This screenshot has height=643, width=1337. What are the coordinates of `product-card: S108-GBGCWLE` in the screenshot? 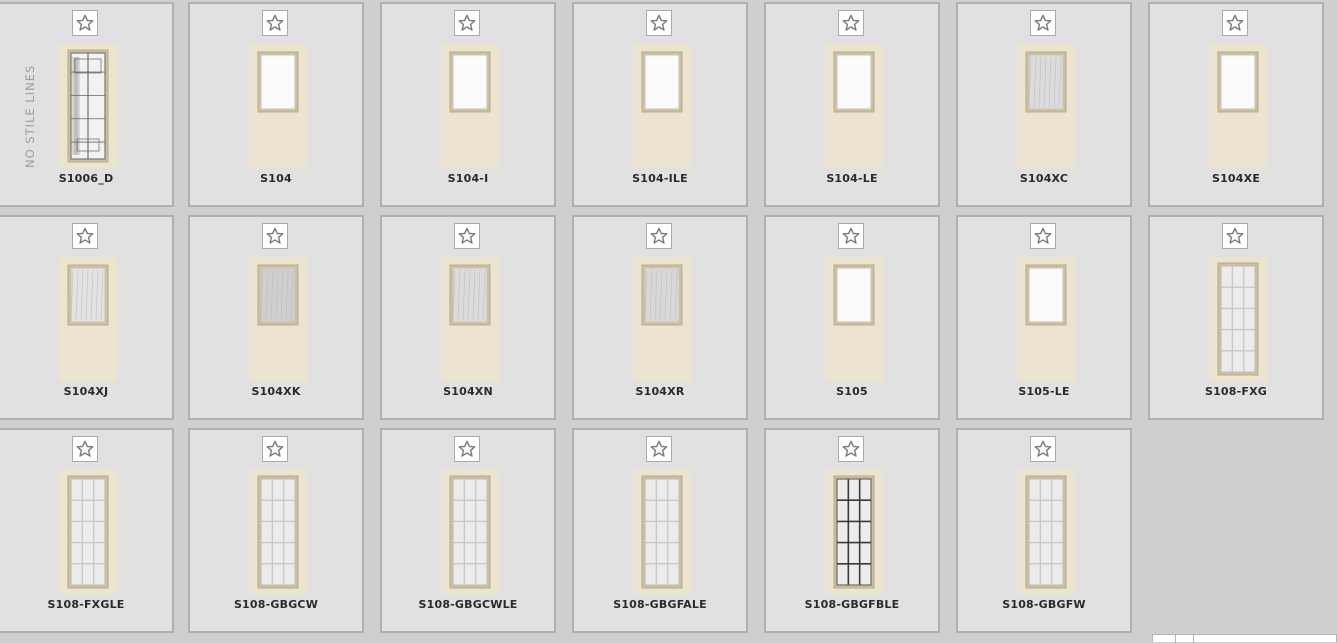 It's located at (468, 530).